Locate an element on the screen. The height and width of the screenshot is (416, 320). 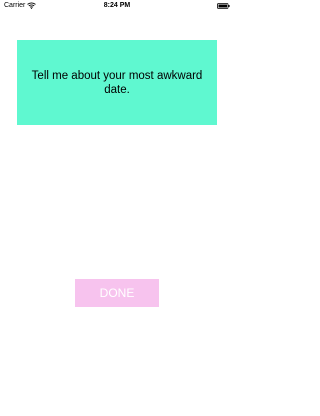
done-button: DONE is located at coordinates (117, 293).